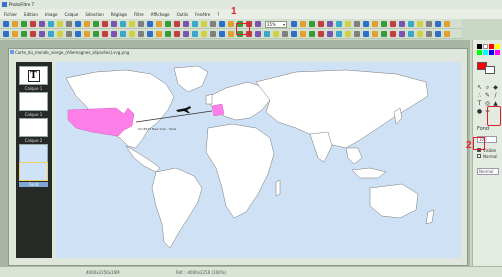 The width and height of the screenshot is (502, 277). Describe the element at coordinates (218, 14) in the screenshot. I see `menu-help: ?` at that location.